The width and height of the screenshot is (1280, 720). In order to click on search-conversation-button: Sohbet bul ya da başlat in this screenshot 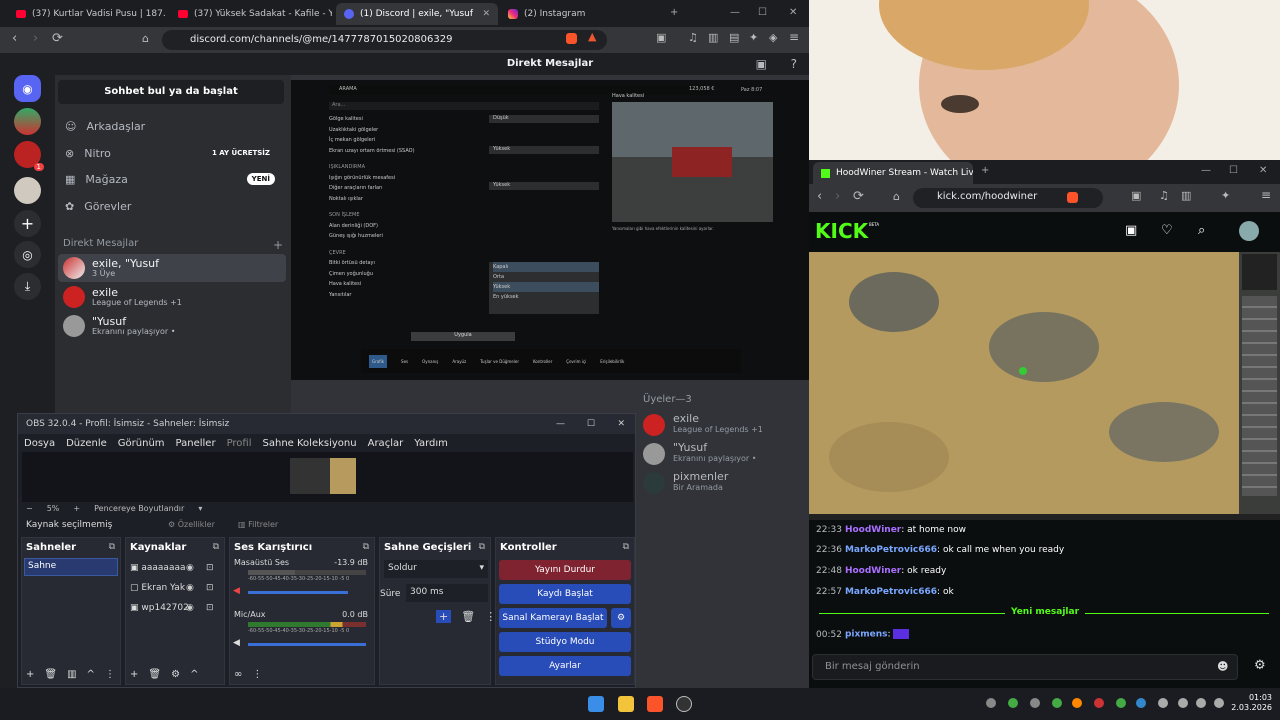, I will do `click(171, 92)`.